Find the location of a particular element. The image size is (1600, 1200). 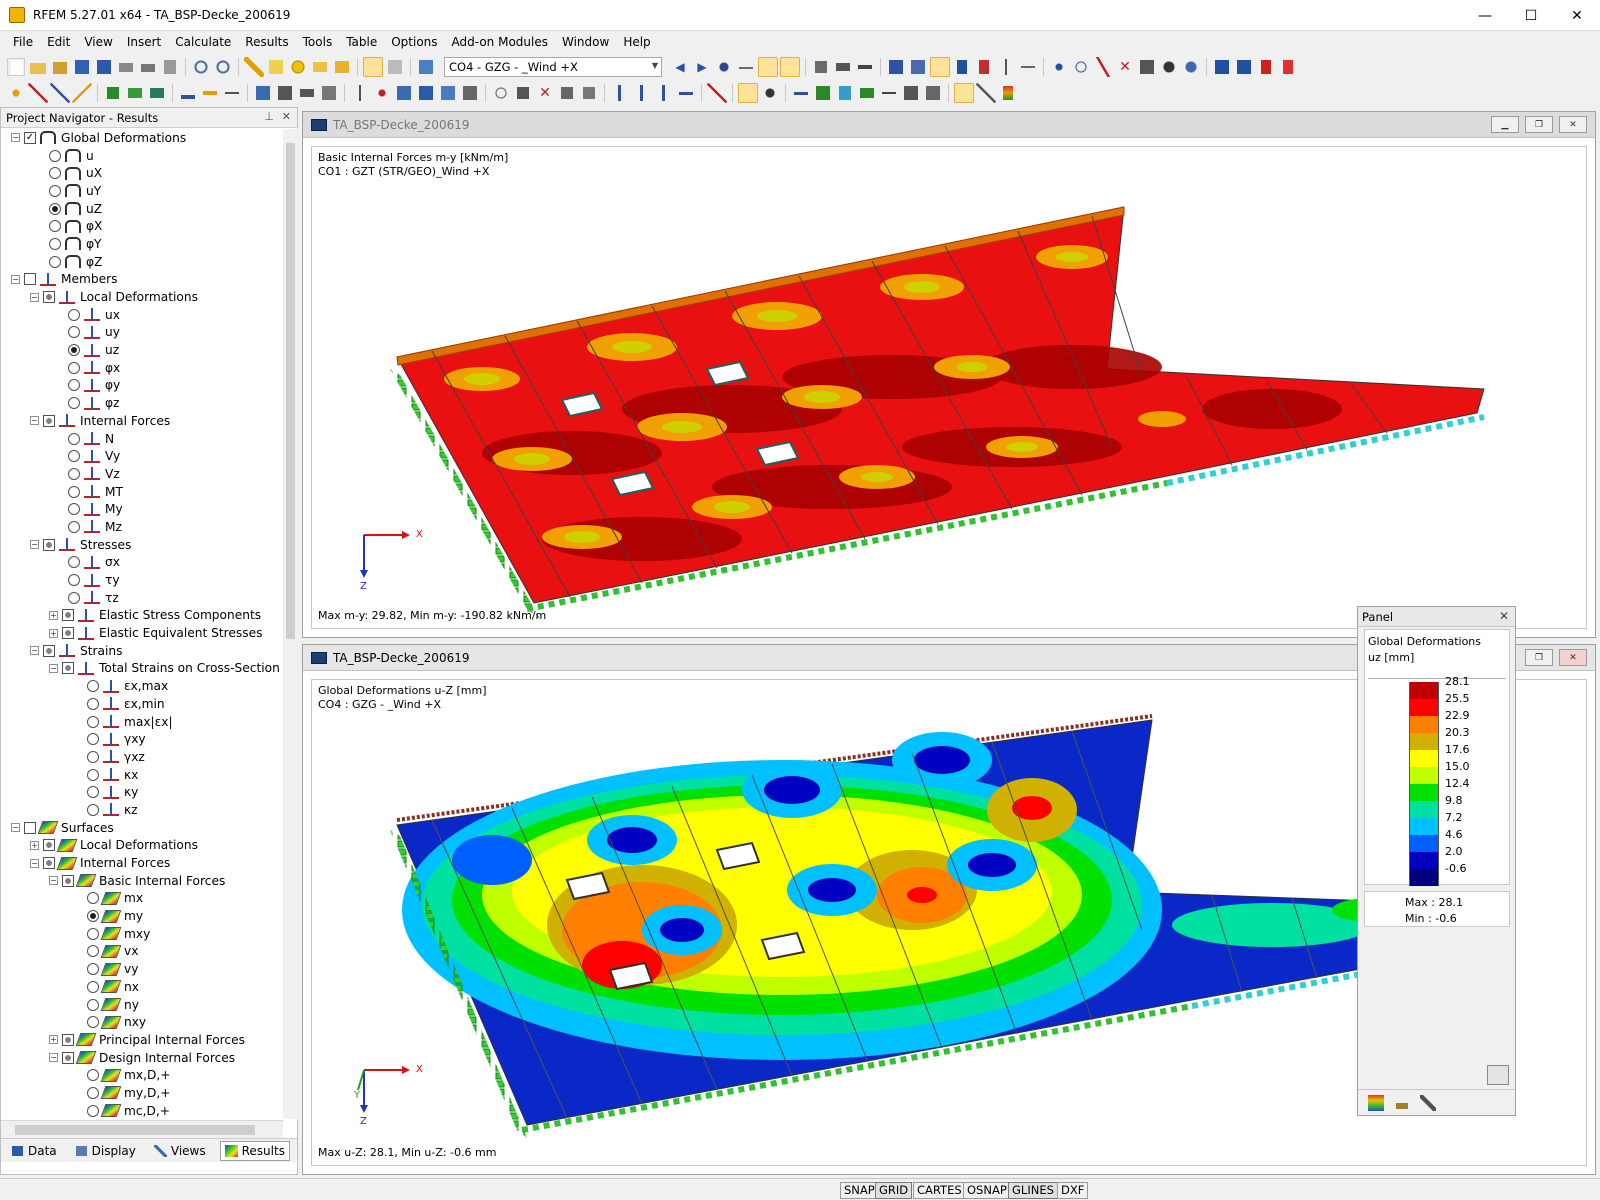

result-surface-icon is located at coordinates (404, 93).